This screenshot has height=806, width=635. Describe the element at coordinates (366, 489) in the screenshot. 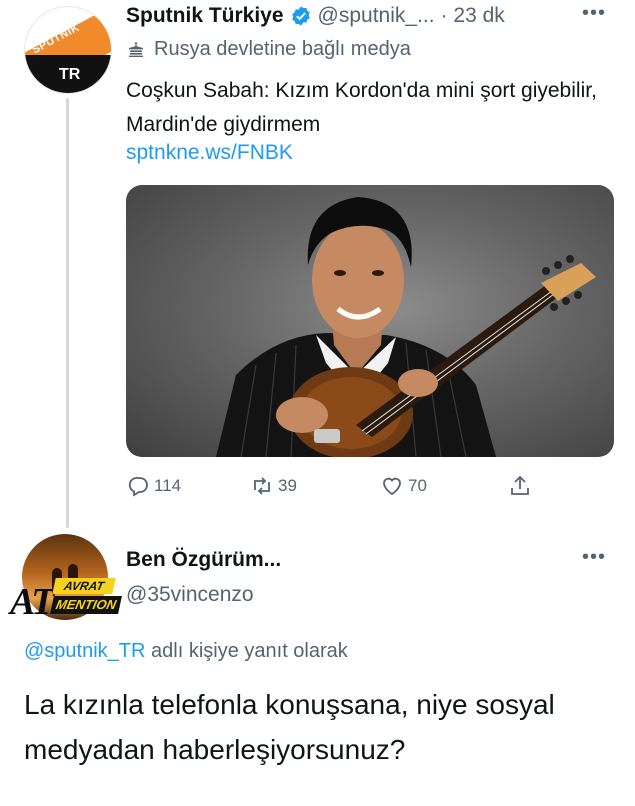

I see `tweet-actions-bar: 114 39 70` at that location.